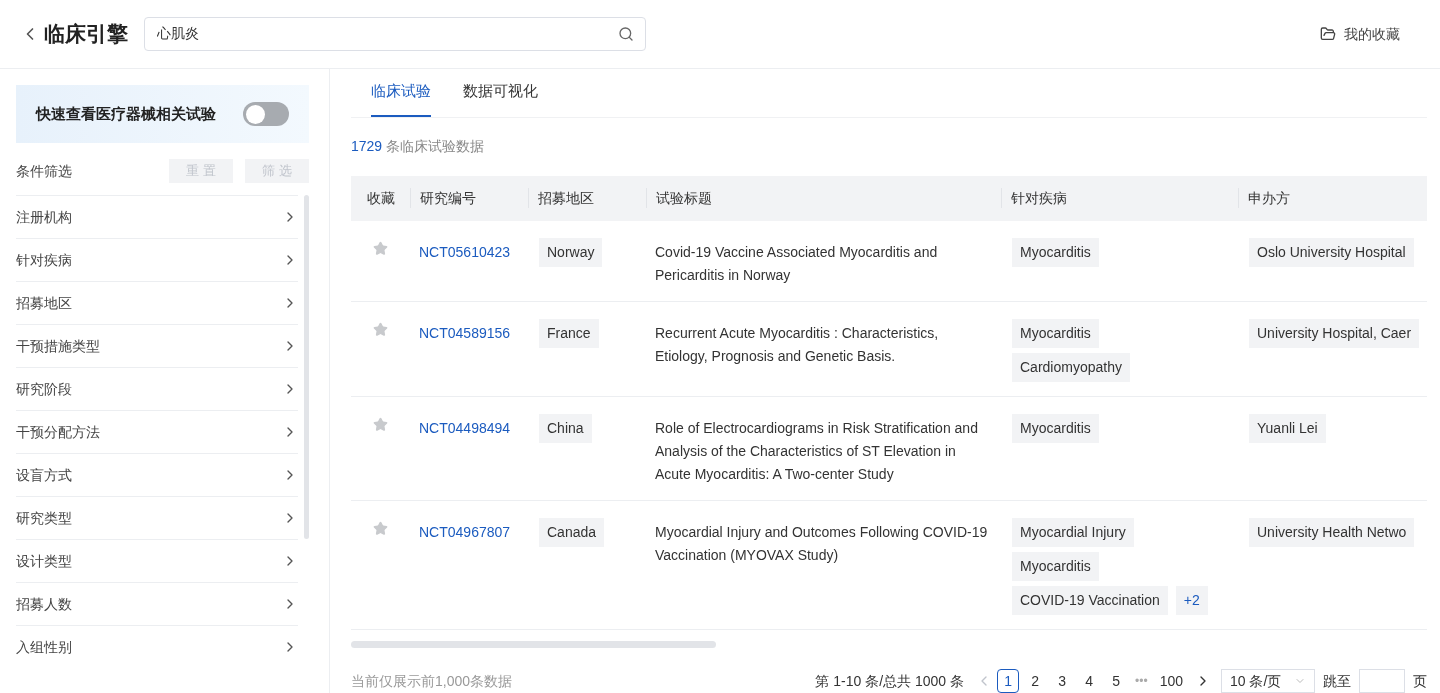  What do you see at coordinates (565, 428) in the screenshot?
I see `tag: China` at bounding box center [565, 428].